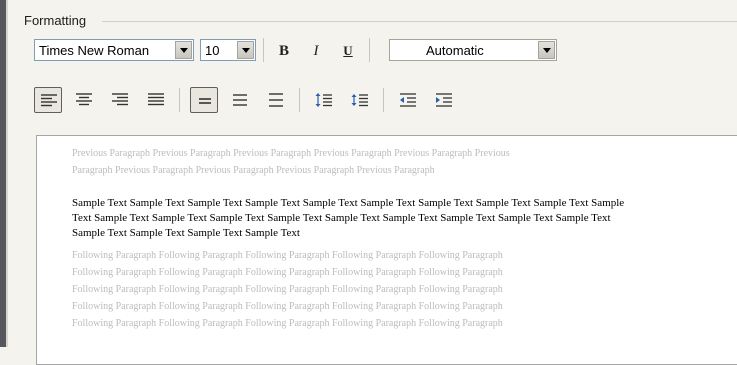 The height and width of the screenshot is (365, 737). I want to click on font-size-combo: 10, so click(228, 50).